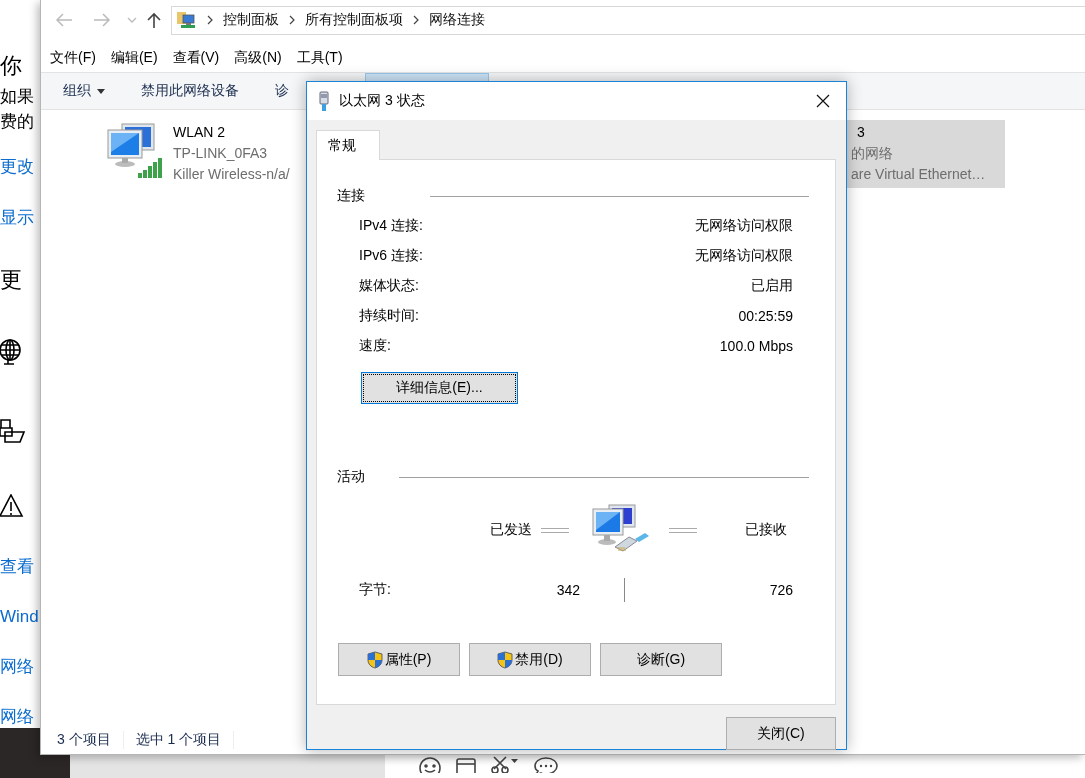 This screenshot has width=1085, height=778. Describe the element at coordinates (530, 659) in the screenshot. I see `action-button: 禁用(D)` at that location.